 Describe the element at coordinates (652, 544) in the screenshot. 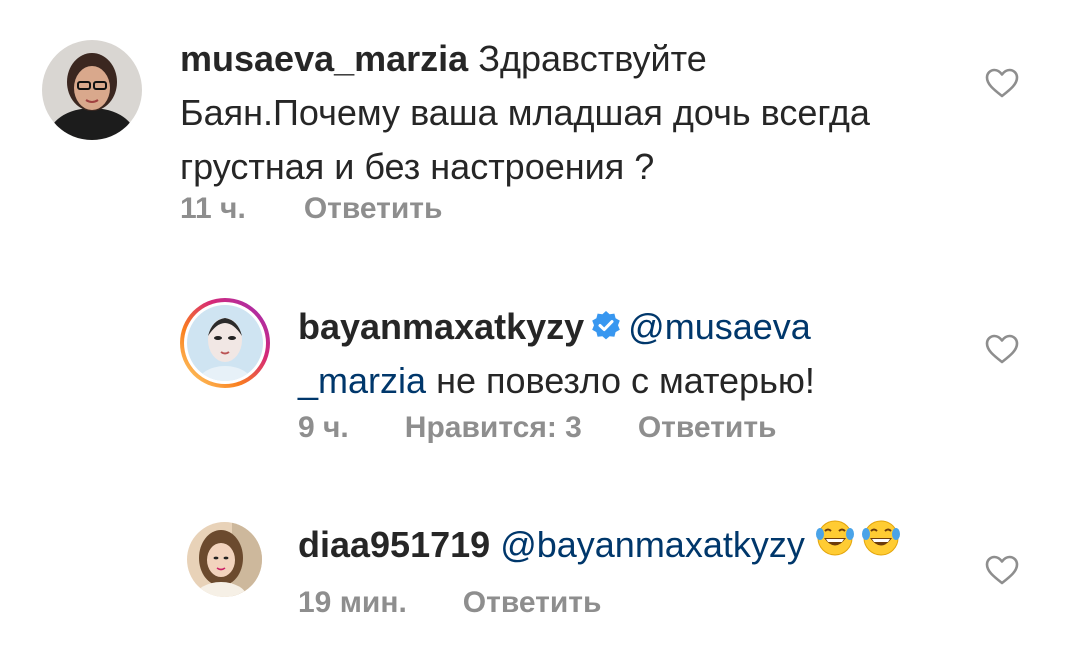

I see `mention-link: @bayanmaxatkyzy` at that location.